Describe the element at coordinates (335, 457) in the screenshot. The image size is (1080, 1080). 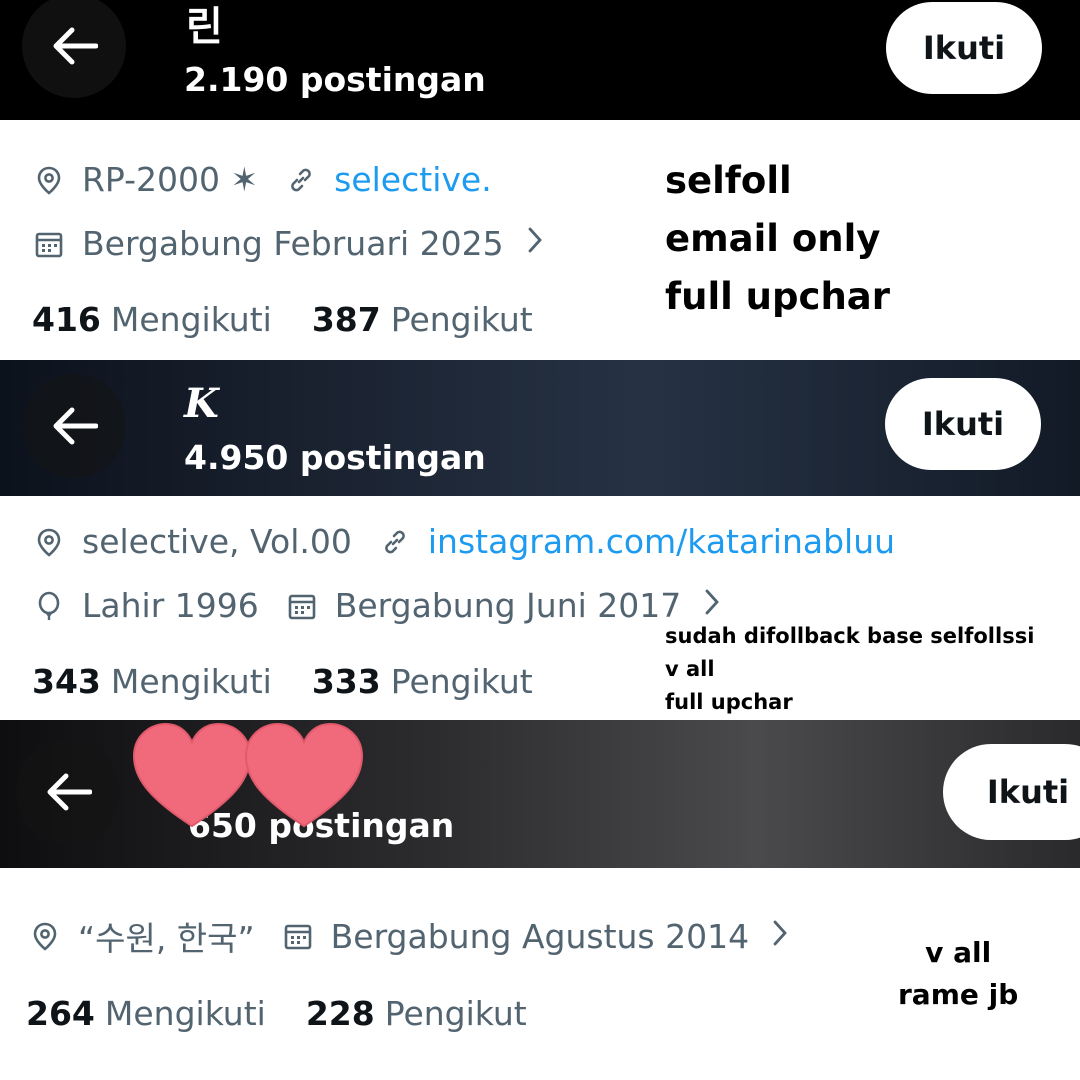
I see `post-count: 4.950 postingan` at that location.